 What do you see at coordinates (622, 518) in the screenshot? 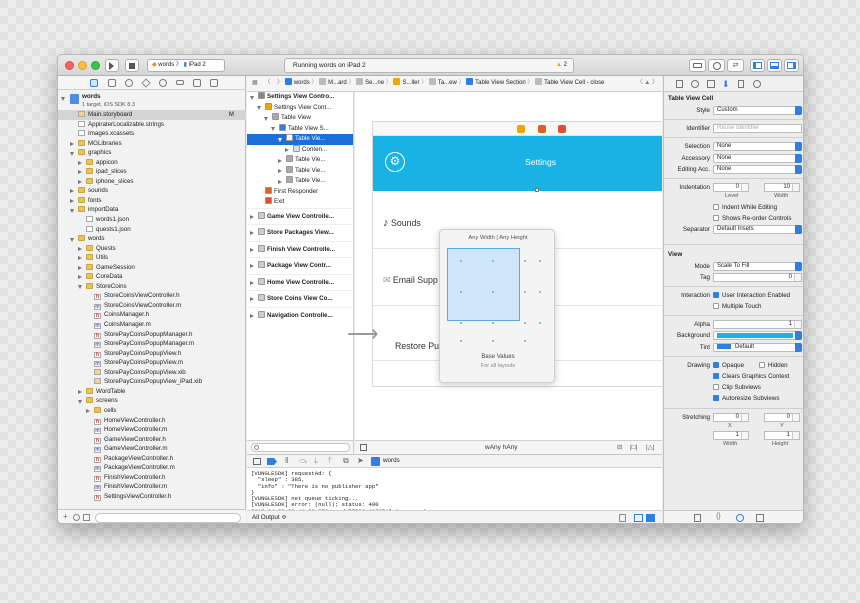
I see `trash-icon` at bounding box center [622, 518].